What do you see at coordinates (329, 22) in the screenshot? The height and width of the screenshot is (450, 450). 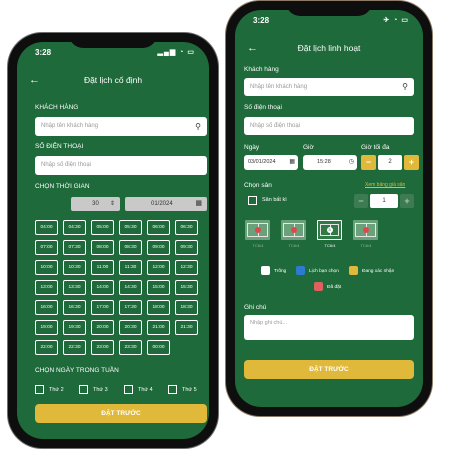 I see `status-bar: 3:28 ✈ ◔ ▭` at bounding box center [329, 22].